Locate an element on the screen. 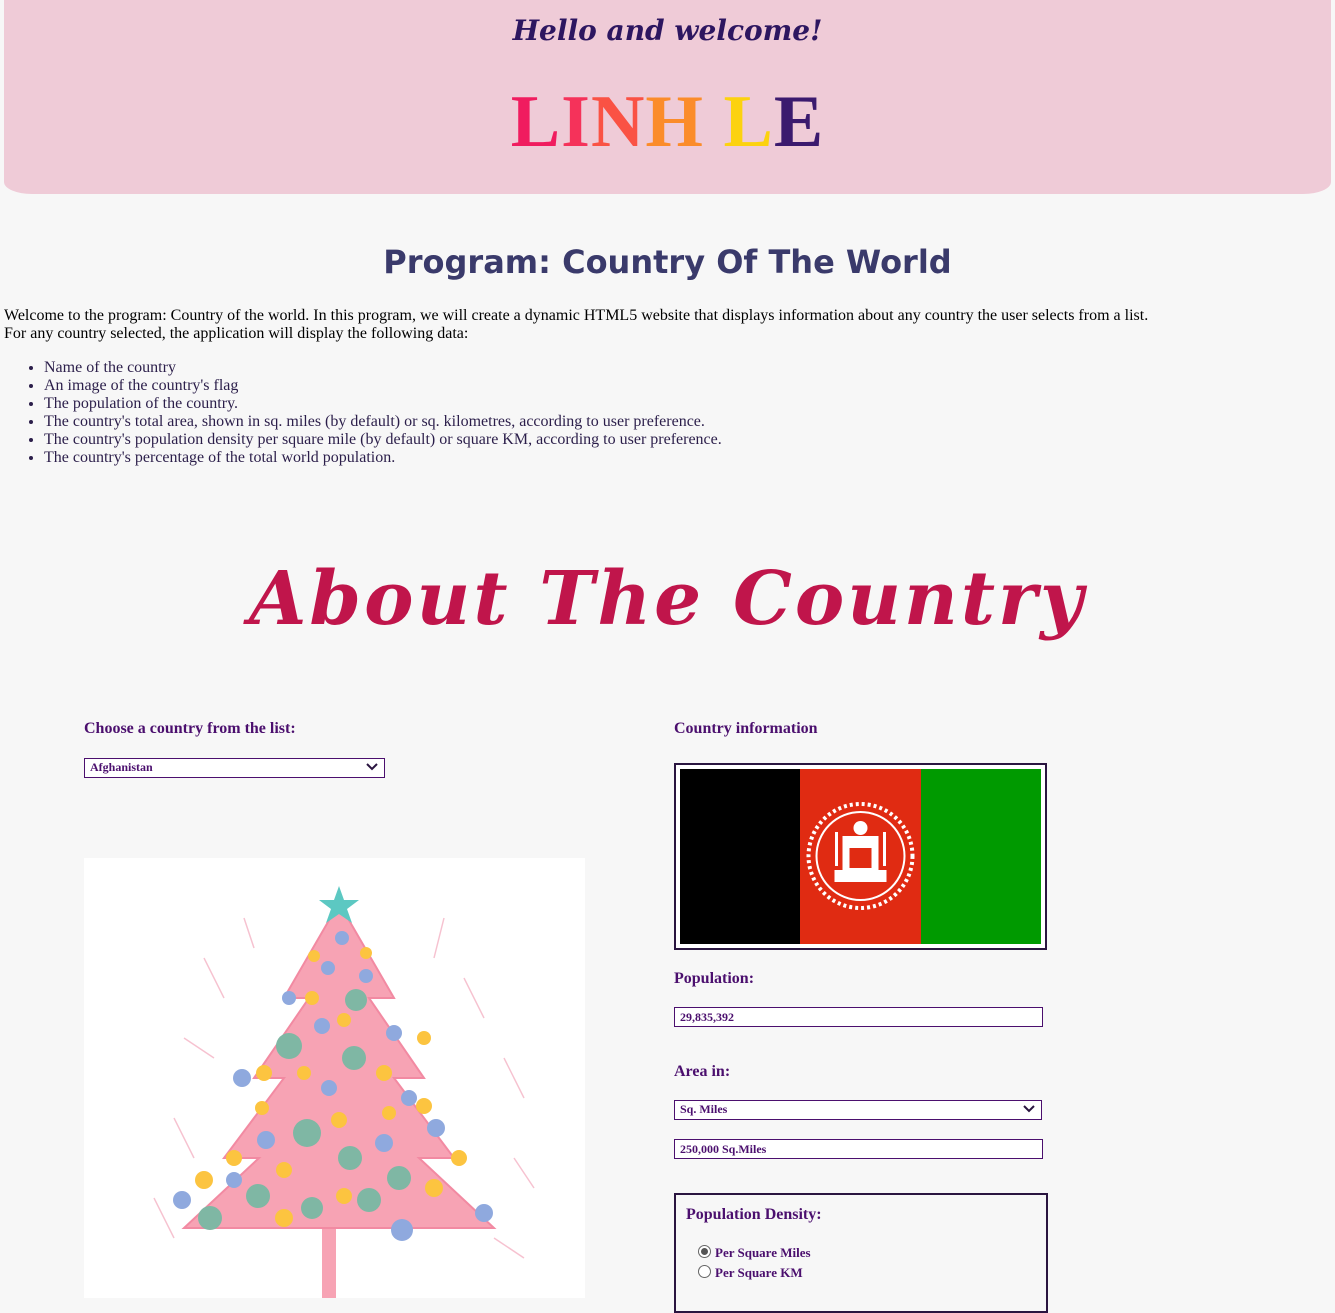 The width and height of the screenshot is (1335, 1313). population-field: 29,835,392 is located at coordinates (858, 1017).